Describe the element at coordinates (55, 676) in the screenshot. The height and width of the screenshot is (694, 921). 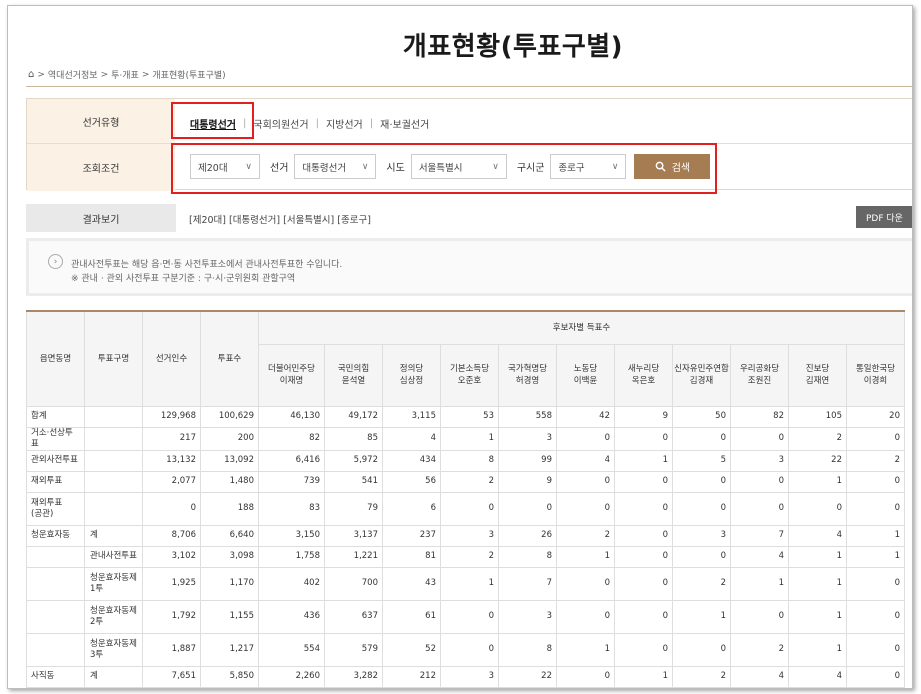
I see `cell-district: 사직동` at that location.